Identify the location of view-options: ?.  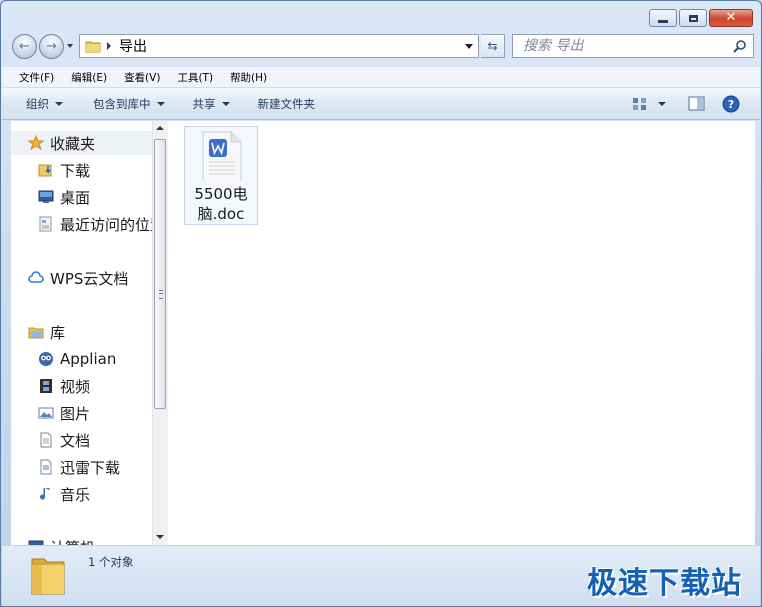
(696, 104).